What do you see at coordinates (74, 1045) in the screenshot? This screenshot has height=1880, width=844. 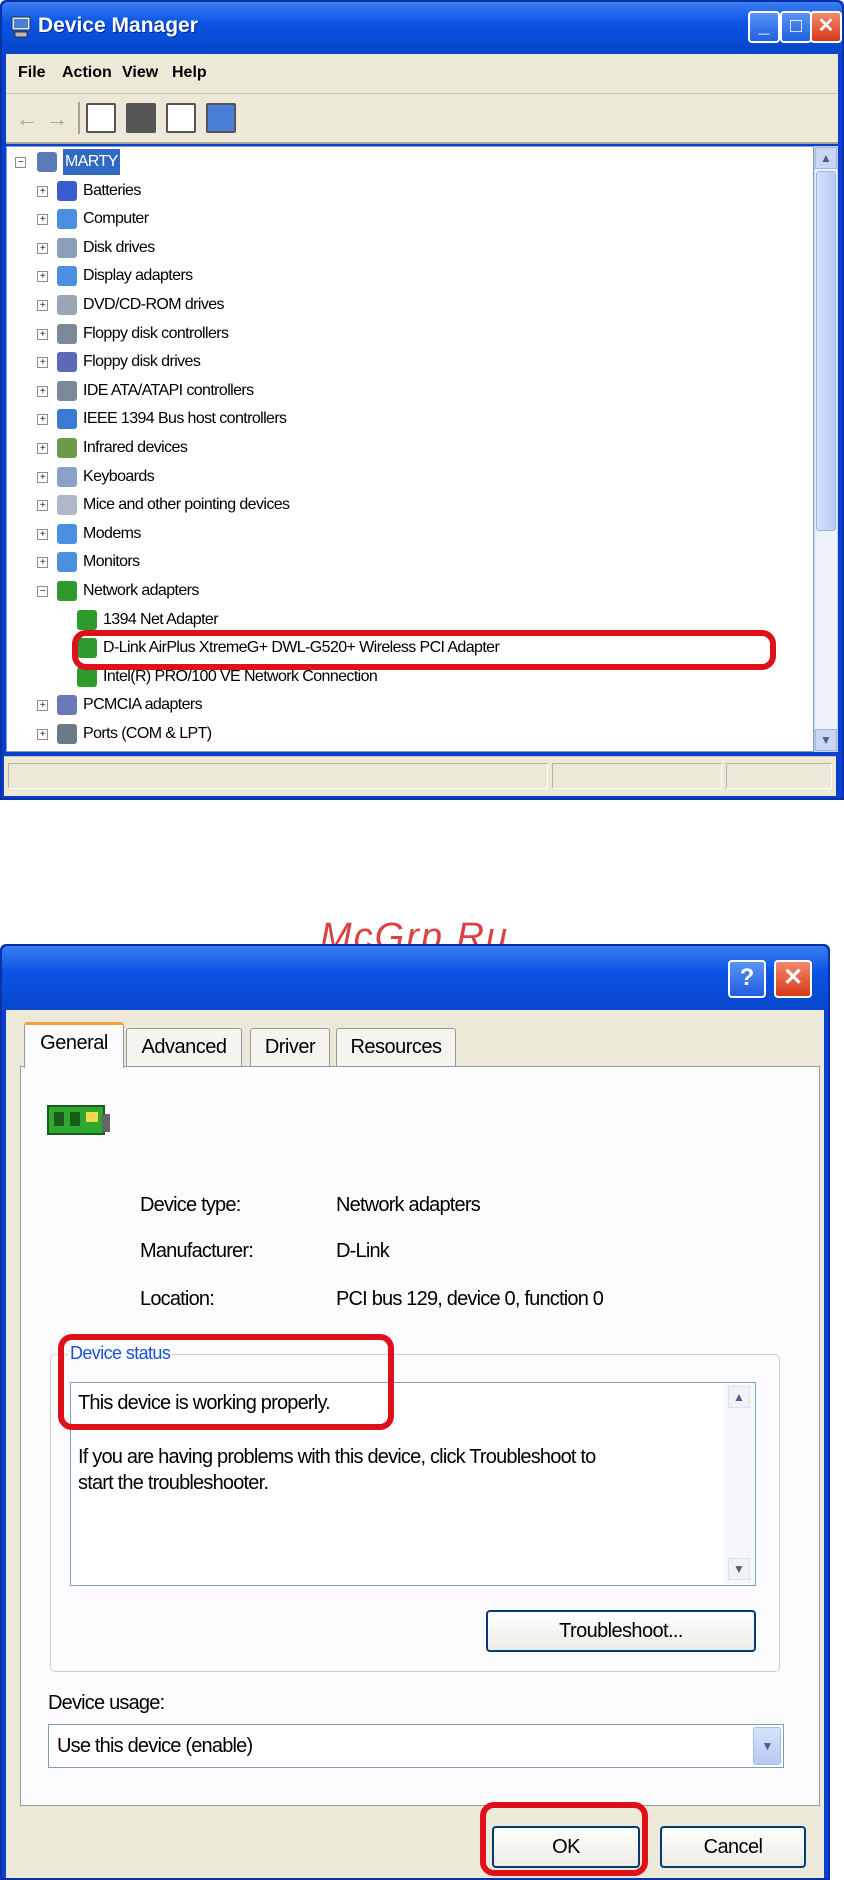 I see `tab-general: General` at bounding box center [74, 1045].